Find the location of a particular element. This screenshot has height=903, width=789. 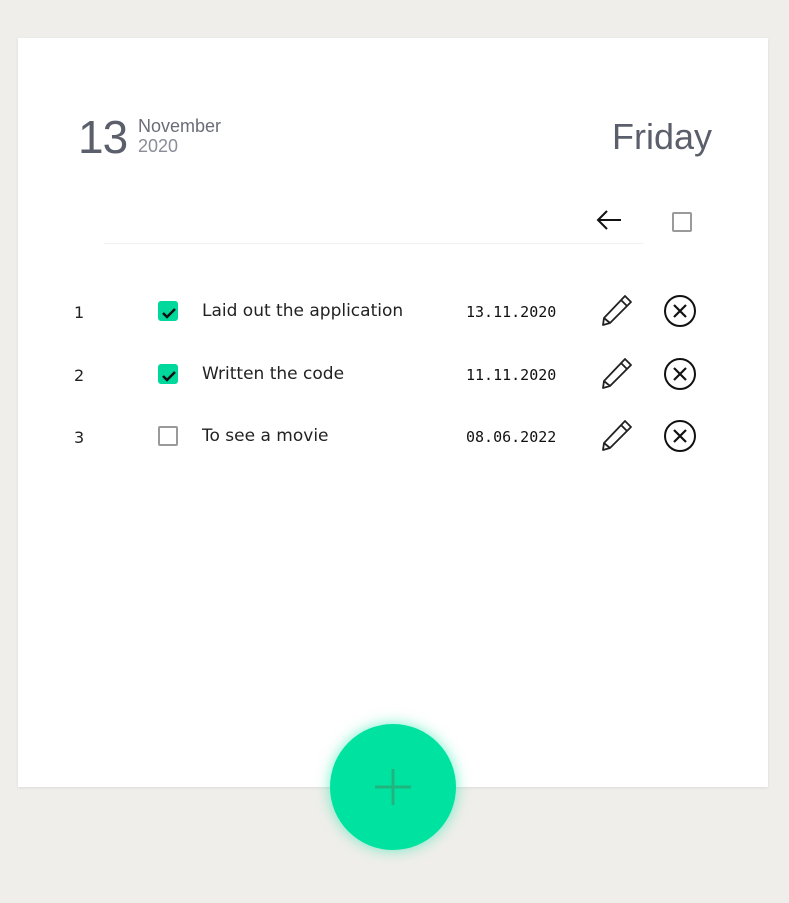

plus-icon is located at coordinates (393, 787).